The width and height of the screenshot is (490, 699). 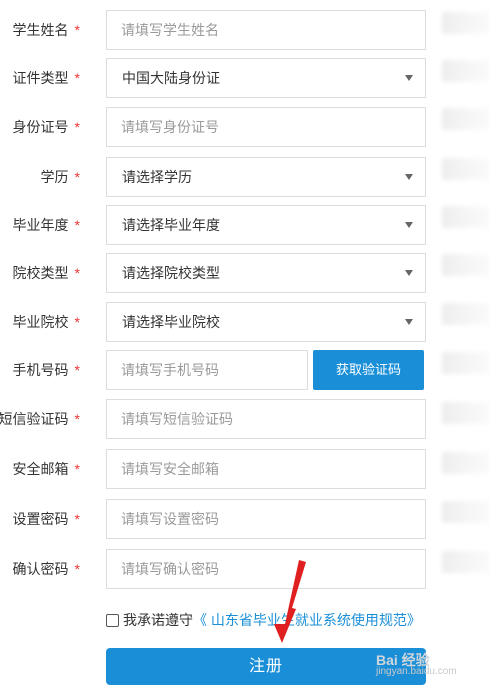 I want to click on phone-input, so click(x=207, y=370).